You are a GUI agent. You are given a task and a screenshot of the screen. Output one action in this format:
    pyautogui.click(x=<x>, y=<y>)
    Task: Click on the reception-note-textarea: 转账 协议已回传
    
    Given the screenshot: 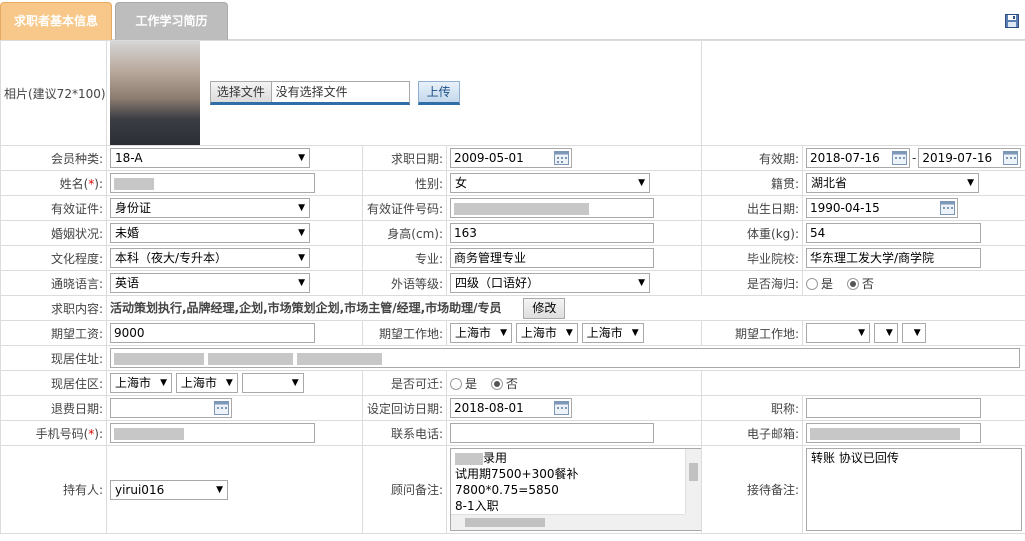 What is the action you would take?
    pyautogui.click(x=914, y=489)
    